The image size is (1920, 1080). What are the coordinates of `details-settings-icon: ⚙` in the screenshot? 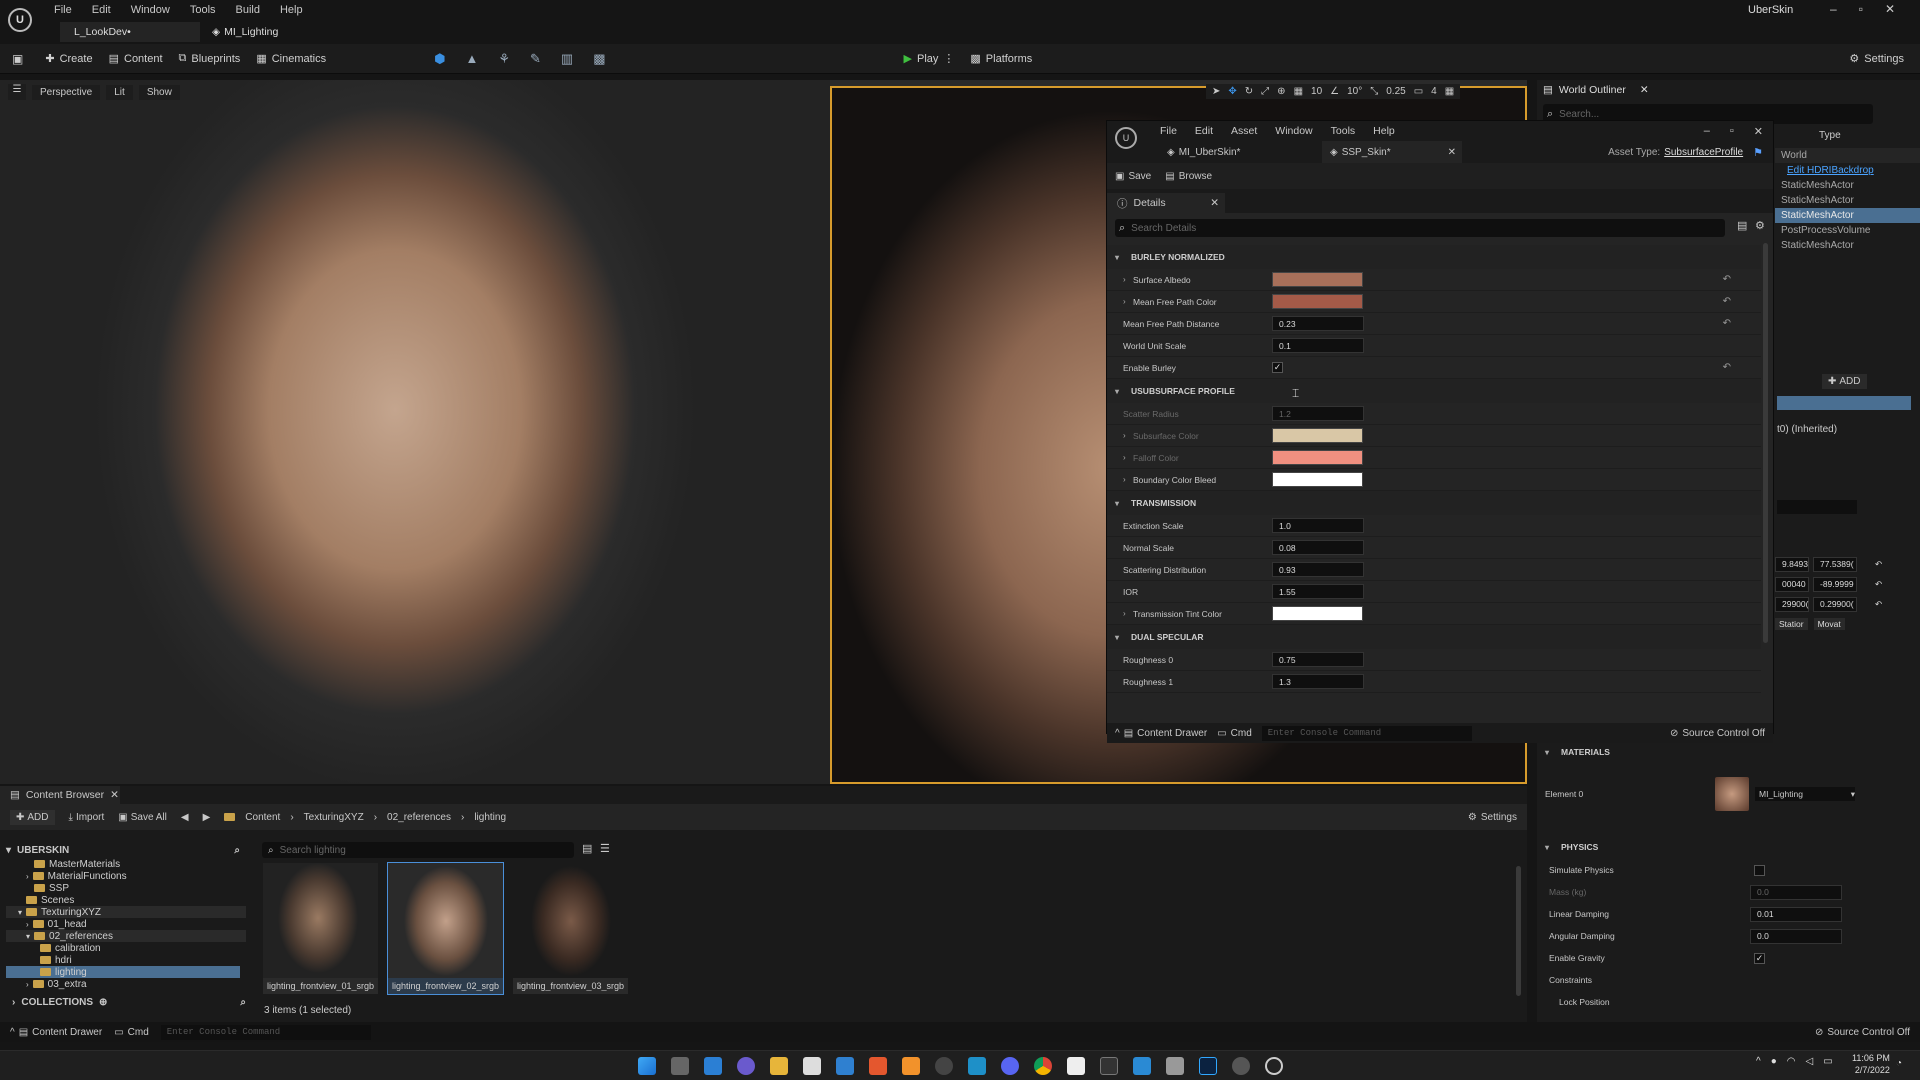 It's located at (1760, 225).